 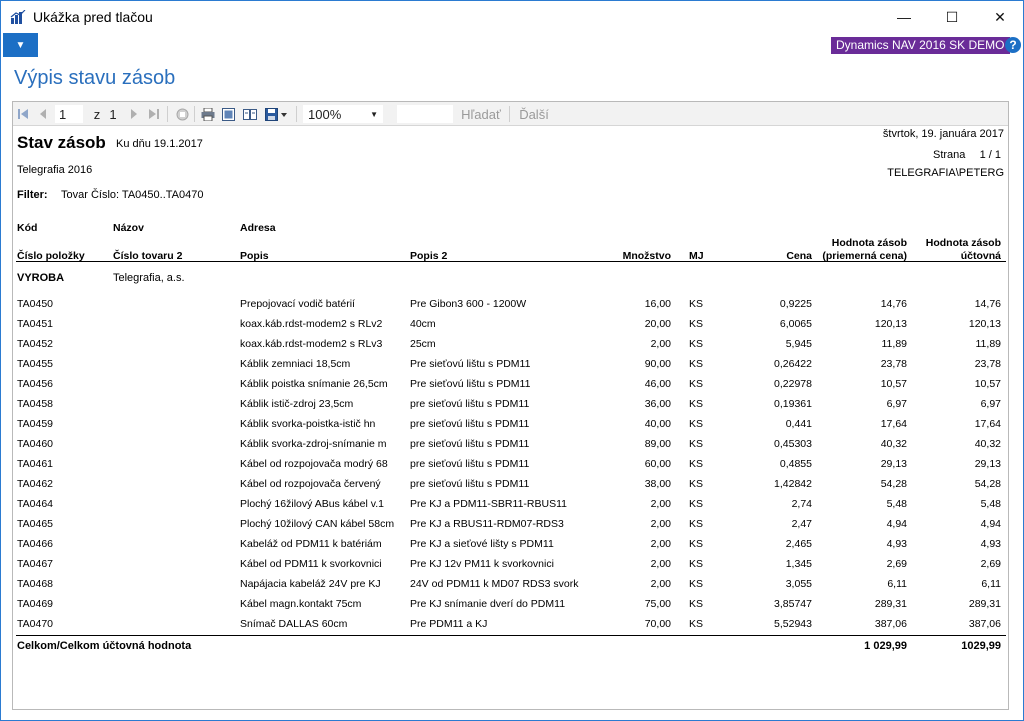 I want to click on print-layout-icon, so click(x=228, y=114).